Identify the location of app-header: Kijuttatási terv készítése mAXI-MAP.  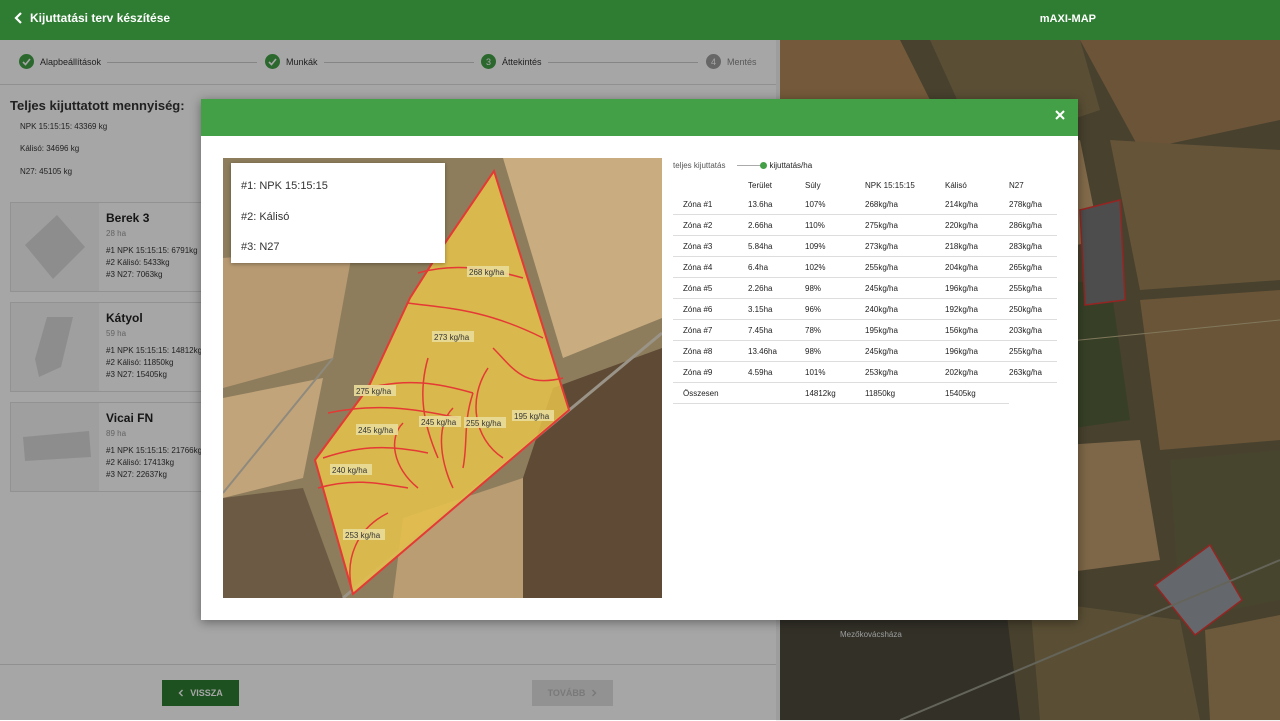
(640, 20).